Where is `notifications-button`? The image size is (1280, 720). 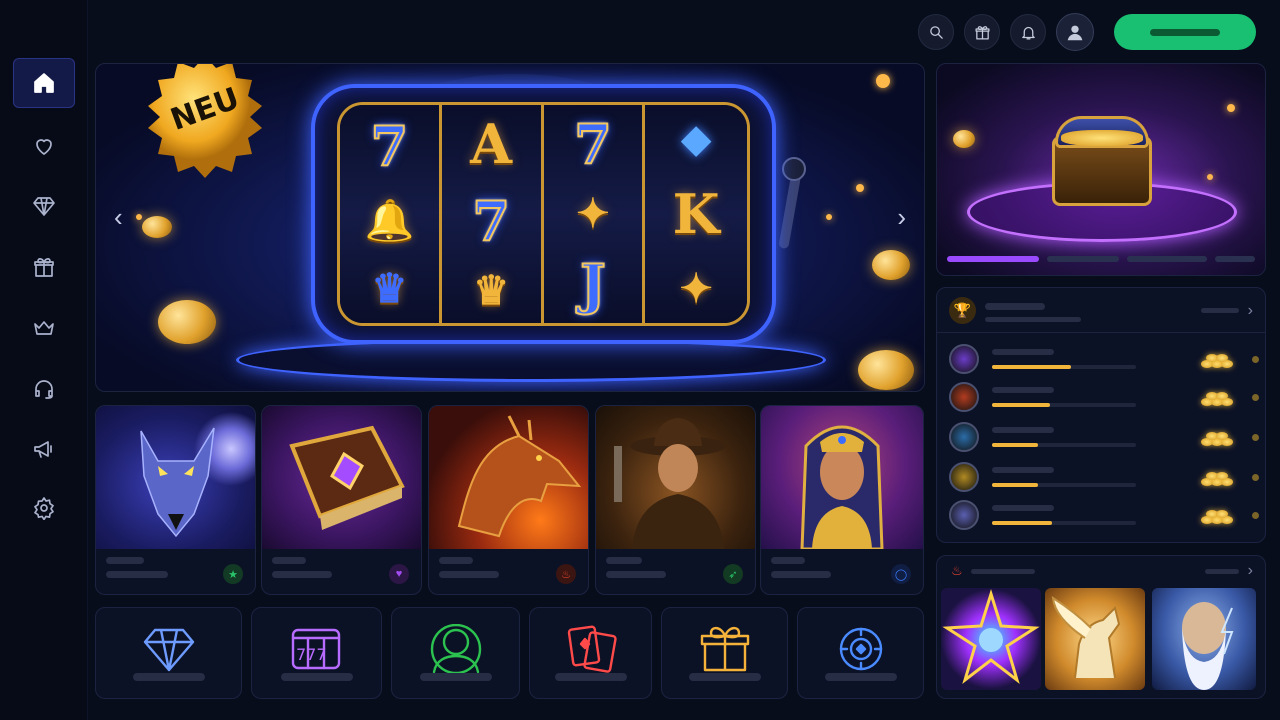 notifications-button is located at coordinates (1028, 32).